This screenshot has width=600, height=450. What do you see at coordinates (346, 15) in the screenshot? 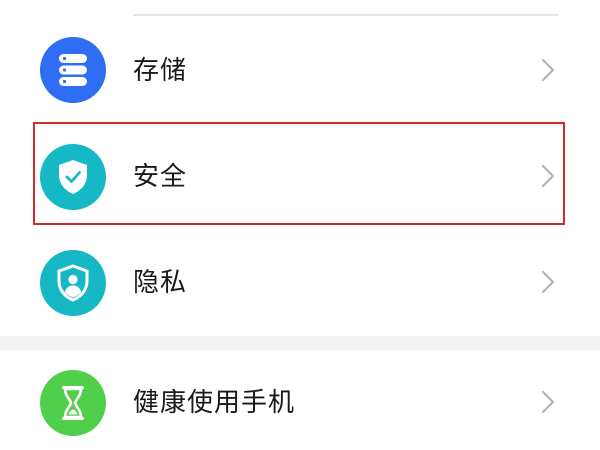
I see `top-divider` at bounding box center [346, 15].